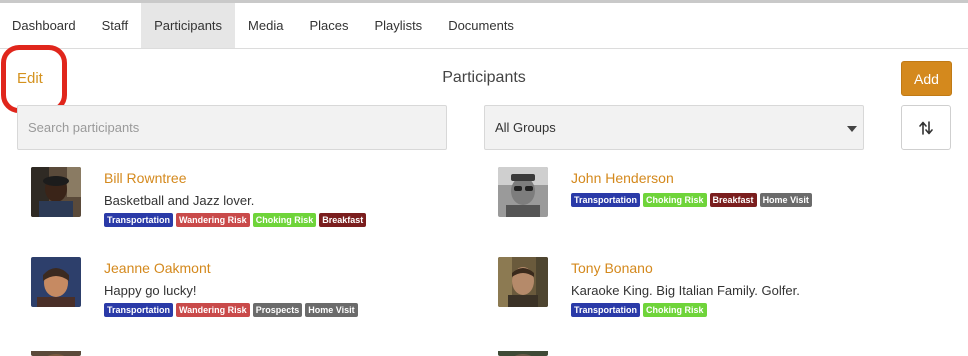 Image resolution: width=968 pixels, height=356 pixels. I want to click on group-select: All Groups, so click(674, 127).